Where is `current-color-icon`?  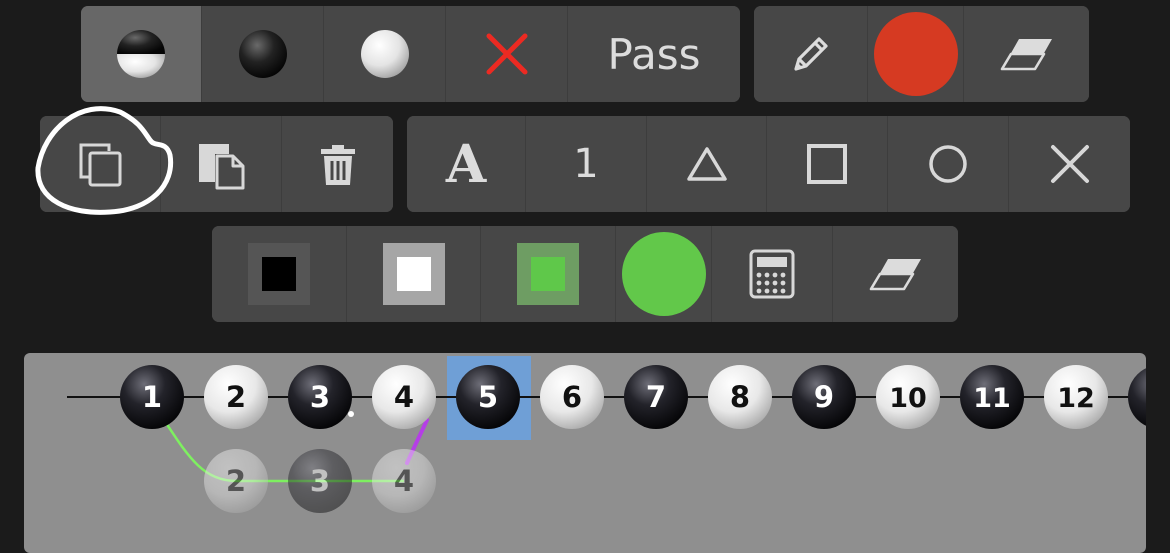 current-color-icon is located at coordinates (663, 274).